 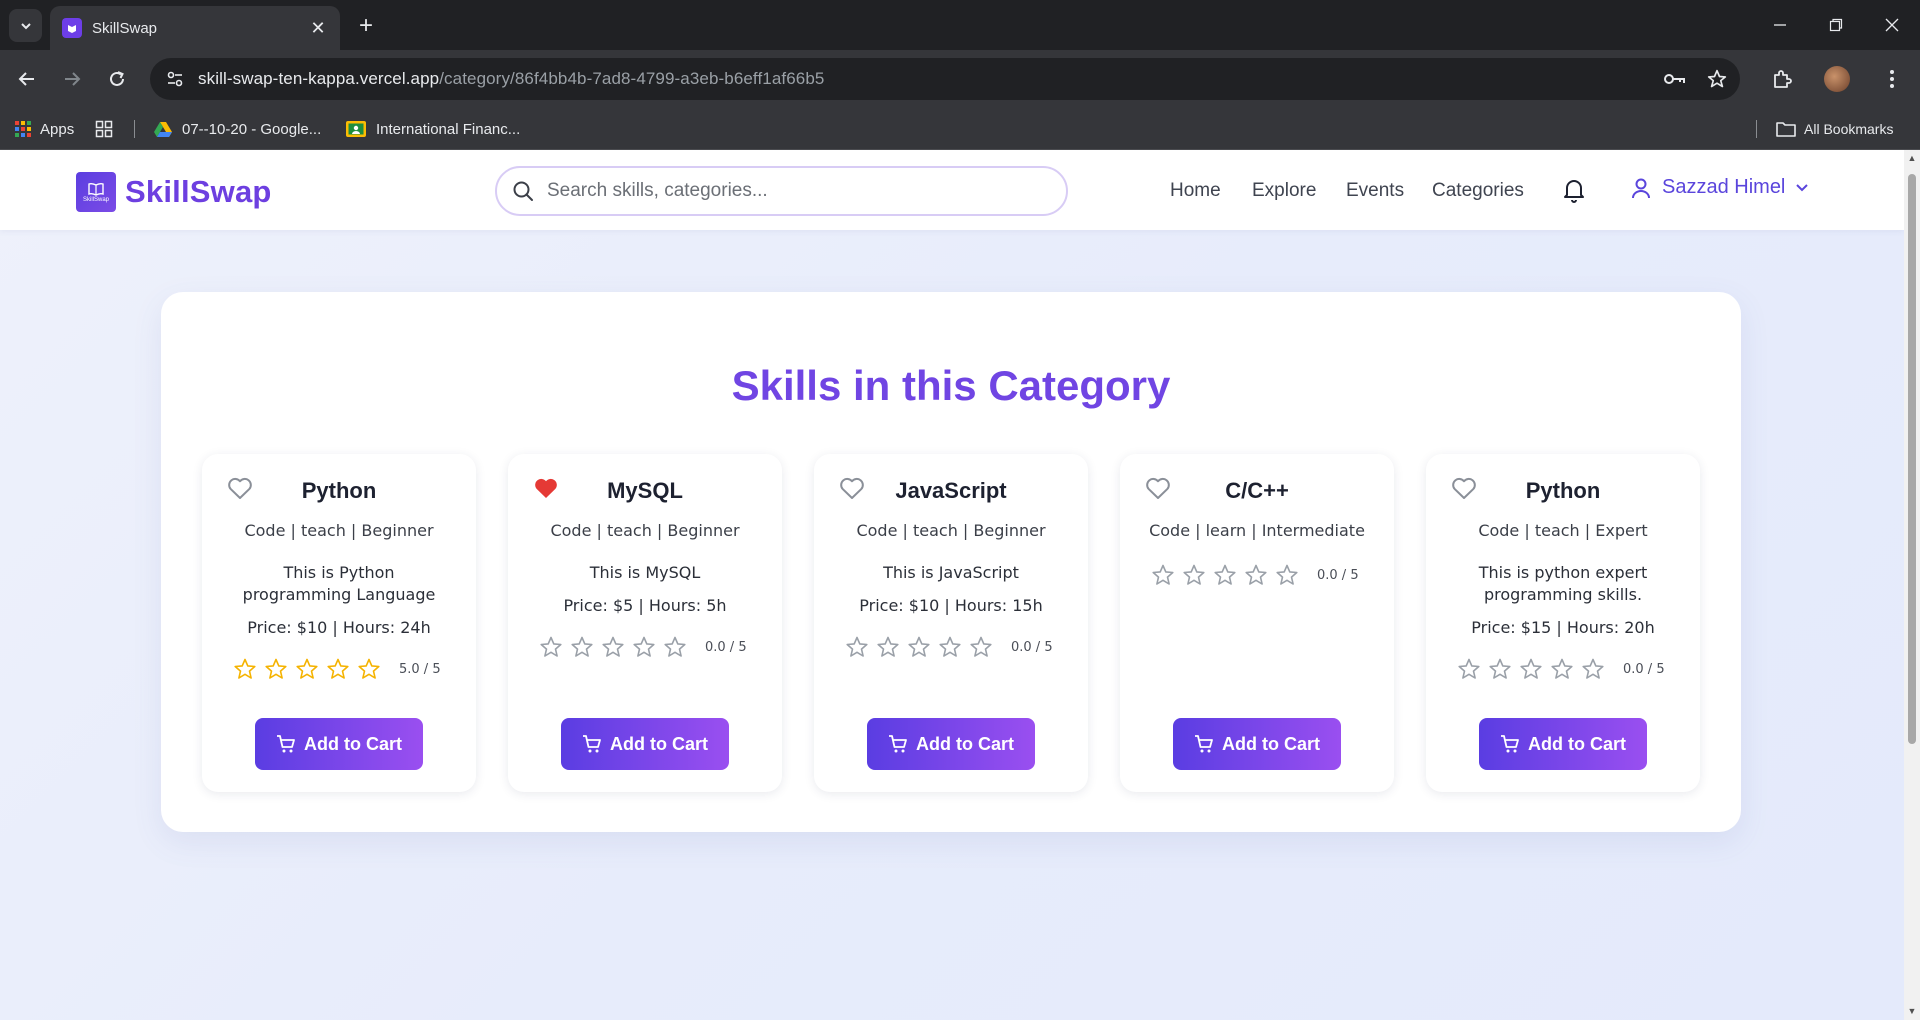 I want to click on bell-icon, so click(x=1574, y=191).